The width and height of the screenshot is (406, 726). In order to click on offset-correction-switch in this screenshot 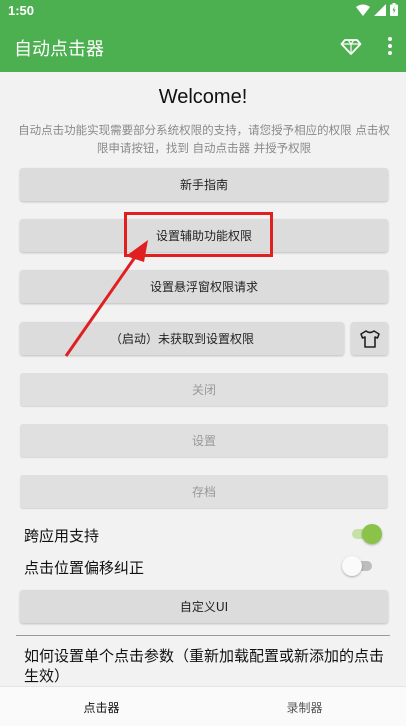, I will do `click(359, 566)`.